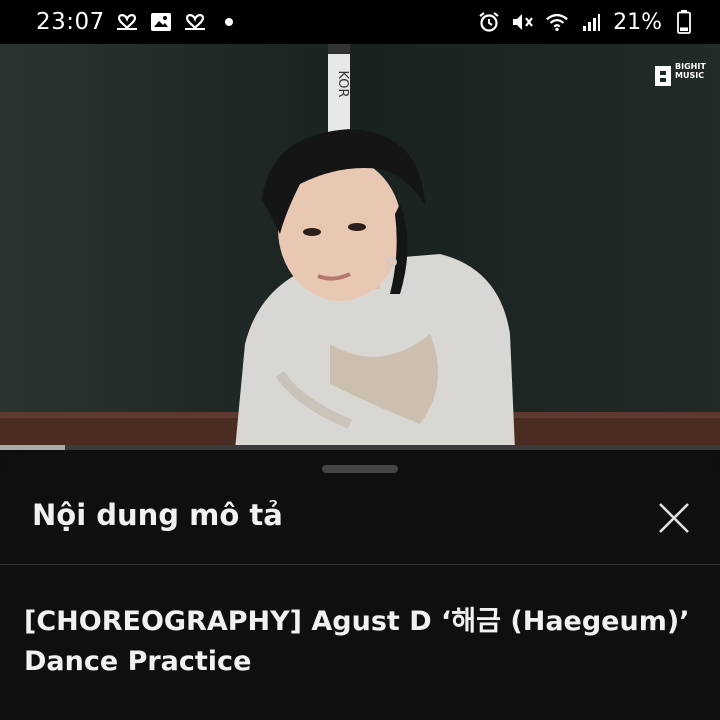 This screenshot has height=720, width=720. What do you see at coordinates (229, 22) in the screenshot?
I see `dot-icon` at bounding box center [229, 22].